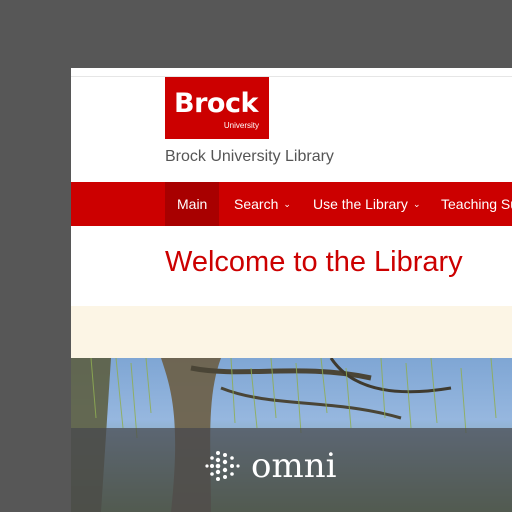 This screenshot has width=512, height=512. I want to click on site-name: Brock University Library, so click(249, 157).